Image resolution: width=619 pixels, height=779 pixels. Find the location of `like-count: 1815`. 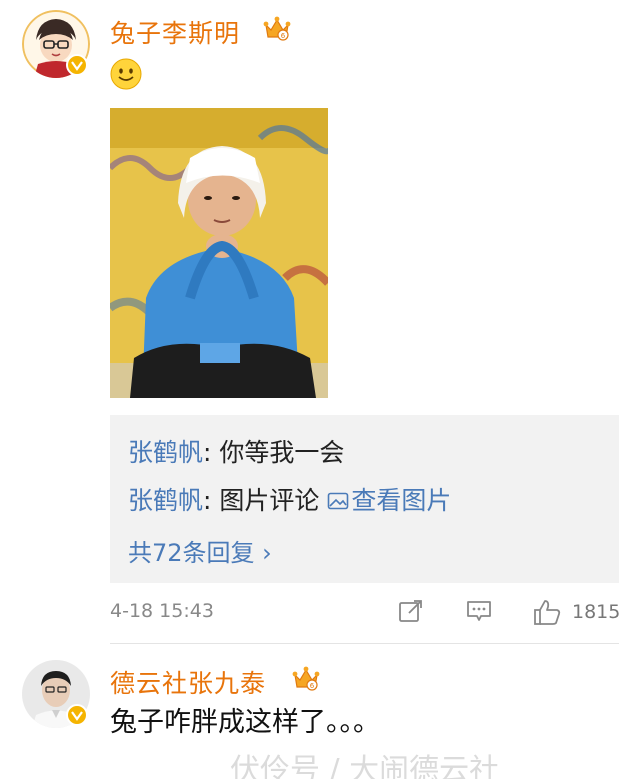

like-count: 1815 is located at coordinates (595, 612).